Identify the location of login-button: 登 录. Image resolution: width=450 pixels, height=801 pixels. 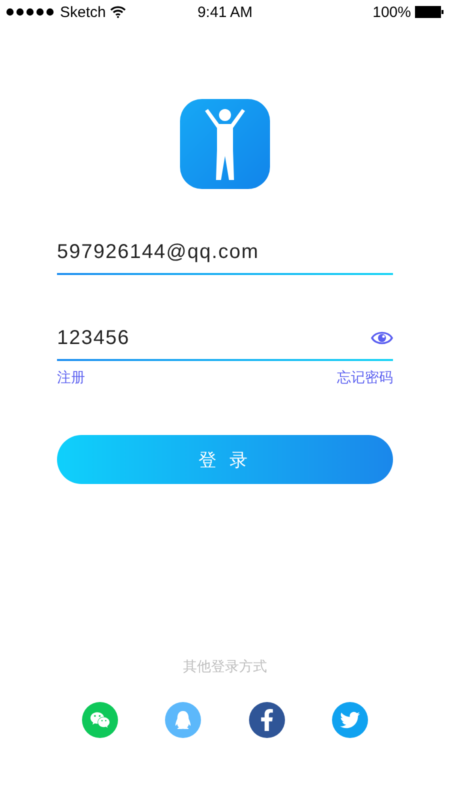
(225, 459).